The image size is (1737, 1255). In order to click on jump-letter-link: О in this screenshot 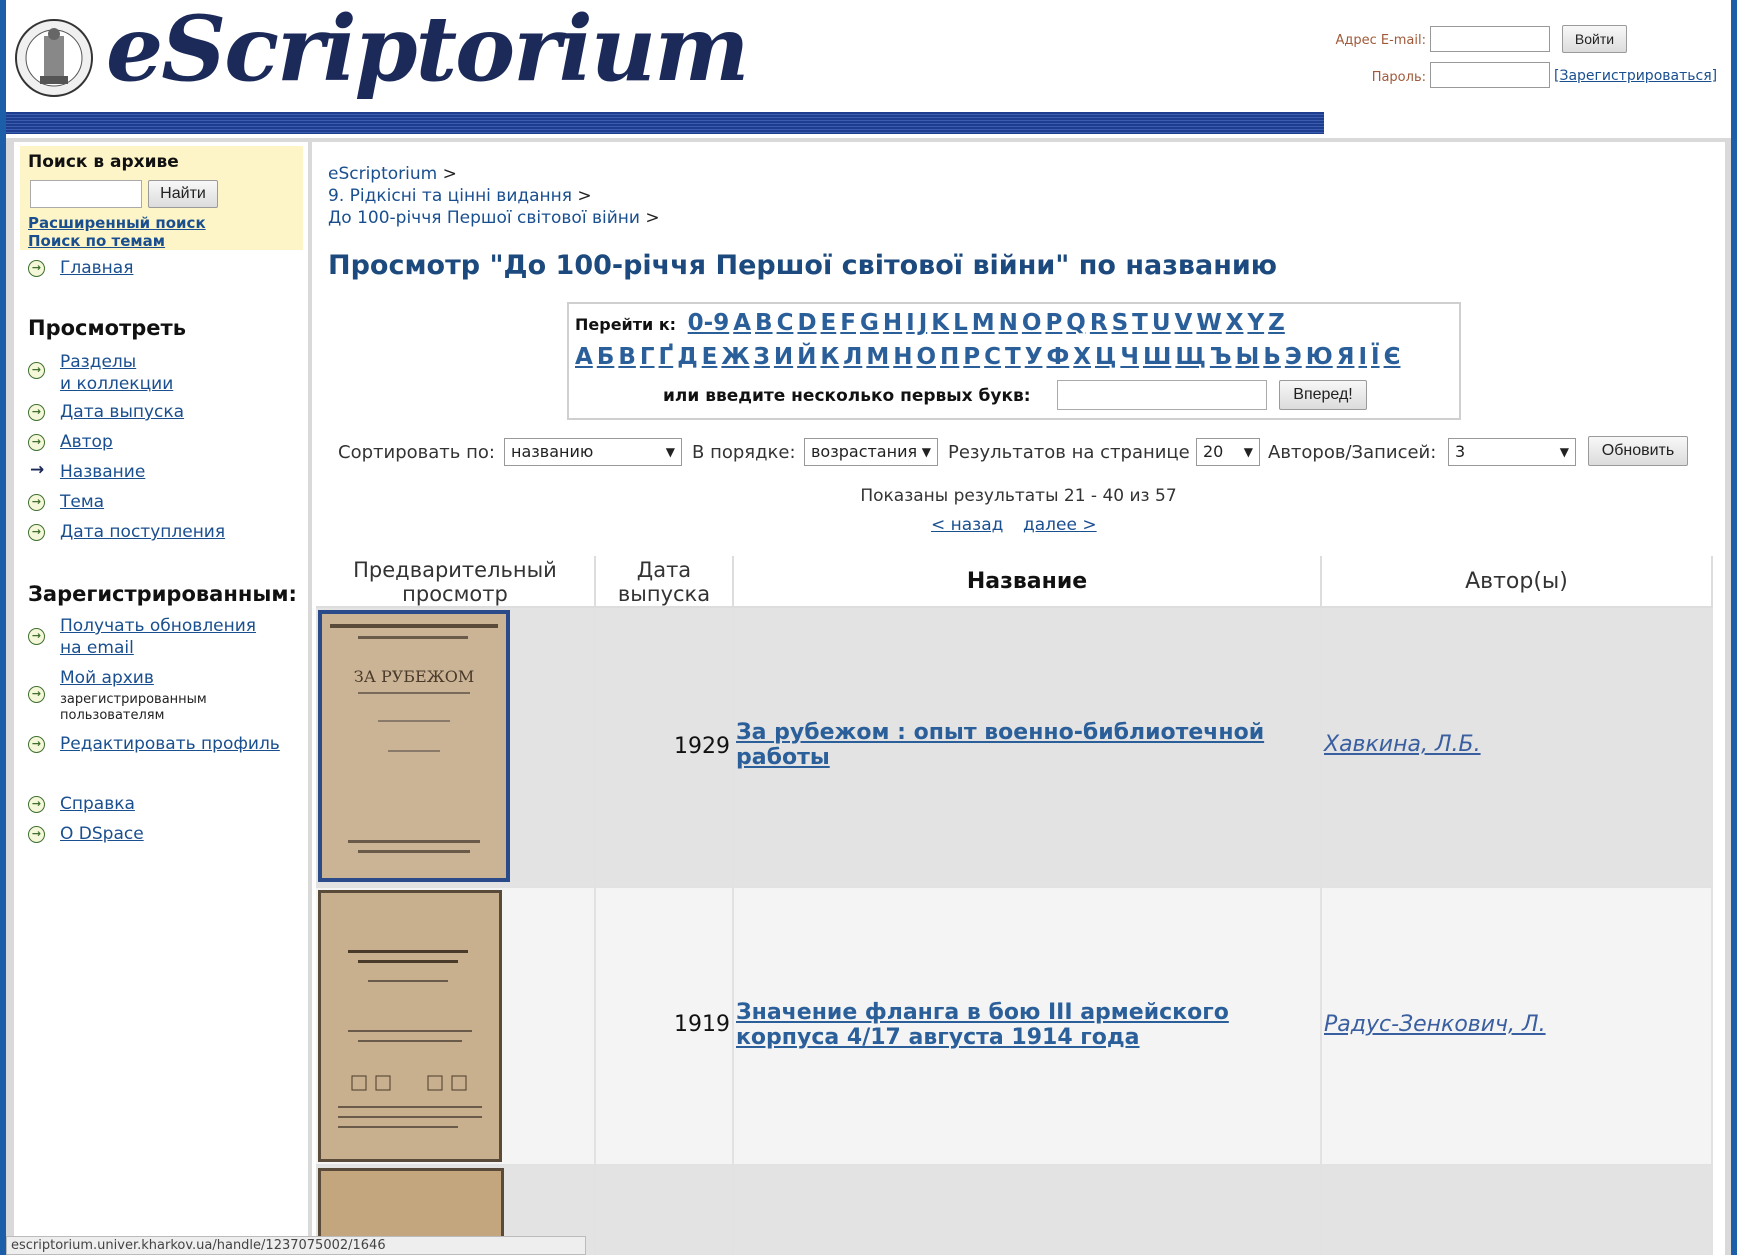, I will do `click(926, 357)`.